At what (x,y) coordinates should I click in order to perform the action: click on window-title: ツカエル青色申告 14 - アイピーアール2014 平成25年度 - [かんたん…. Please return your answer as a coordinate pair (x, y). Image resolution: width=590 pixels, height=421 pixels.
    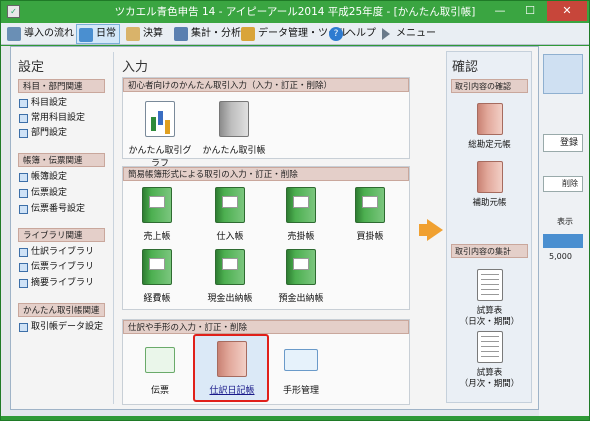
    Looking at the image, I should click on (295, 12).